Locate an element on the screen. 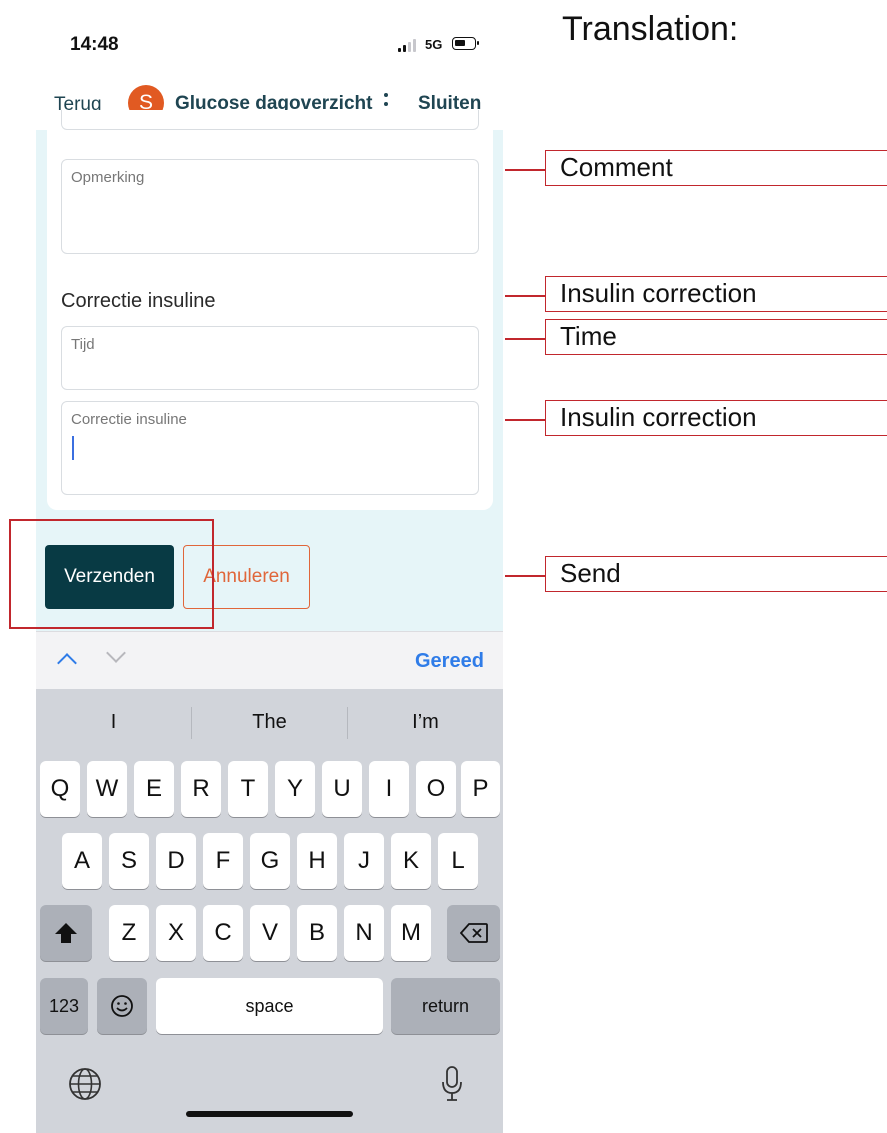 Image resolution: width=887 pixels, height=1133 pixels. key: O is located at coordinates (436, 789).